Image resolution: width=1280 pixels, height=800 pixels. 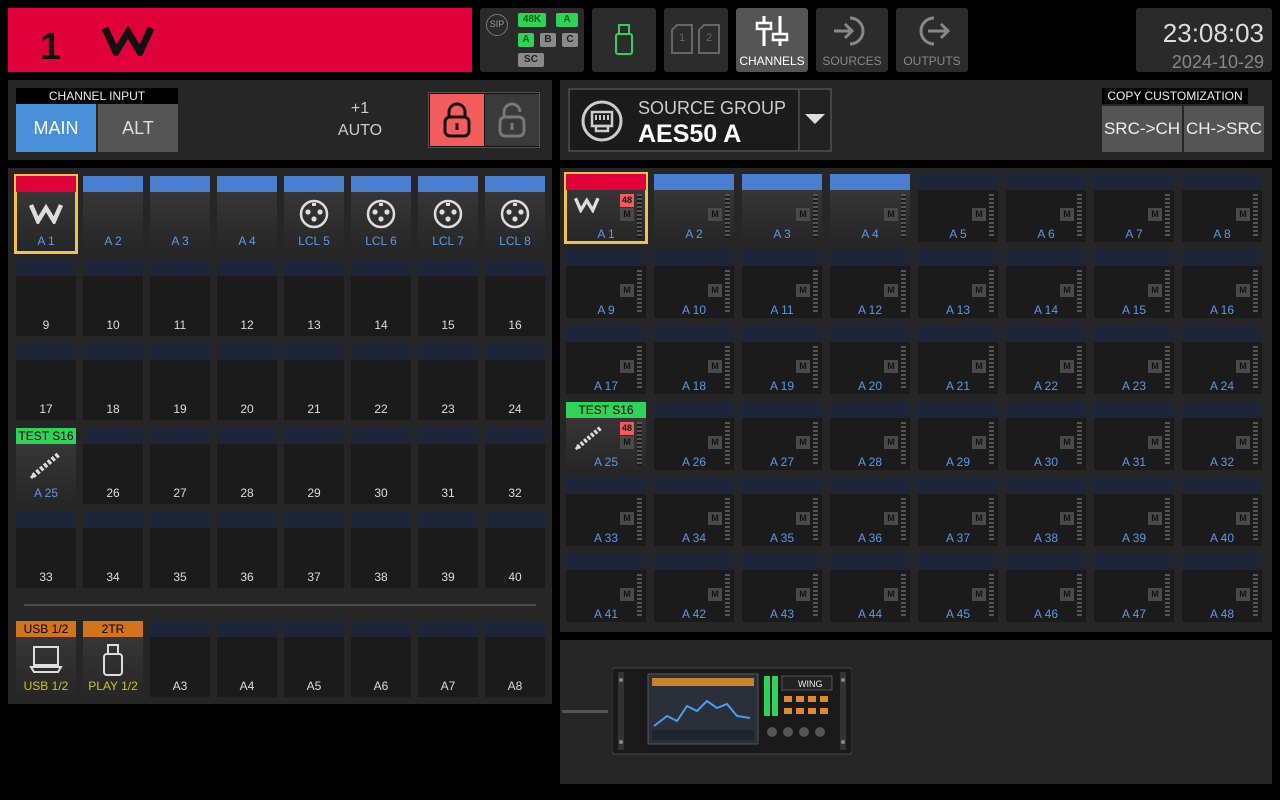 What do you see at coordinates (515, 382) in the screenshot?
I see `channel-tile-24: 24` at bounding box center [515, 382].